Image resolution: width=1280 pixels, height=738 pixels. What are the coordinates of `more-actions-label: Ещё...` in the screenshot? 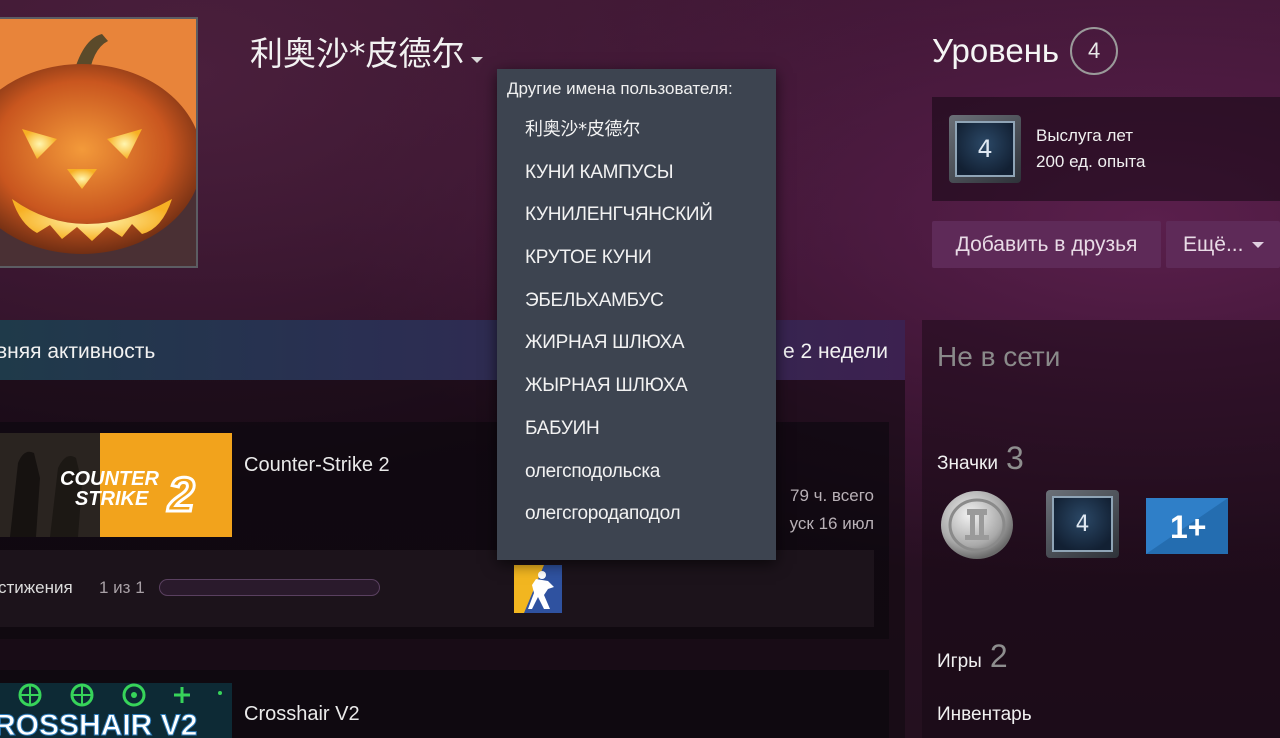 It's located at (1213, 244).